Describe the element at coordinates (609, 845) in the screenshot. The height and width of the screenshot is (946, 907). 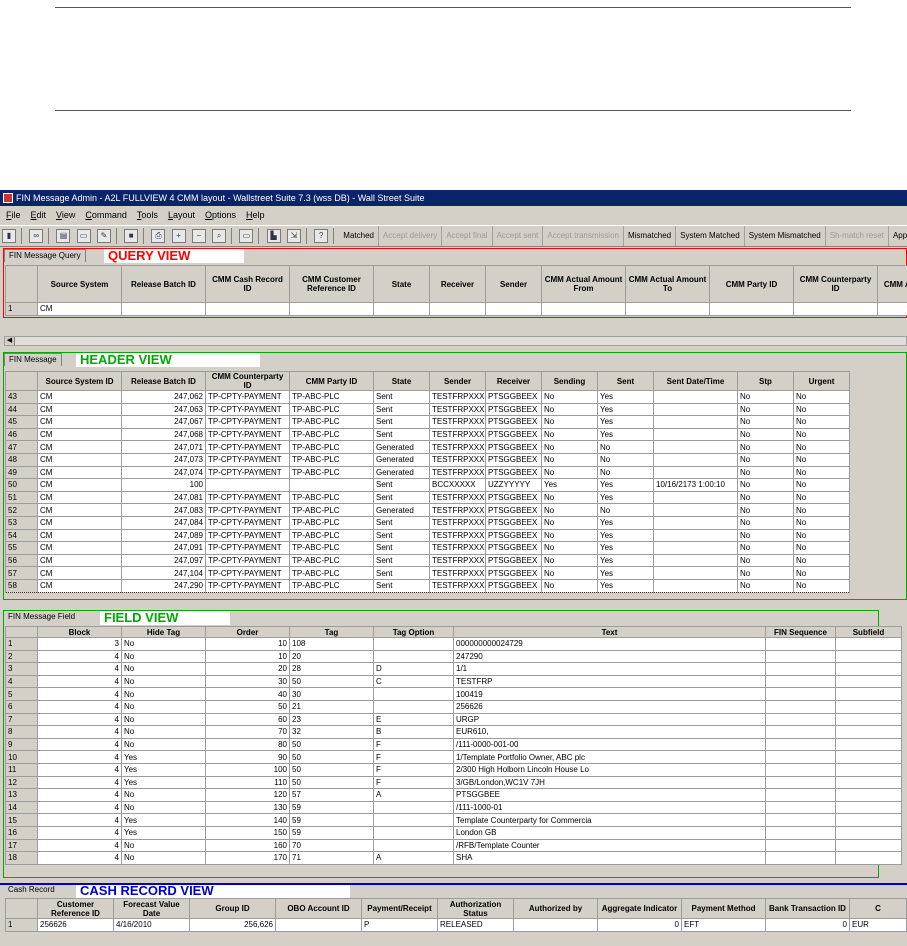
I see `table-cell: /RFB/Template Counter` at that location.